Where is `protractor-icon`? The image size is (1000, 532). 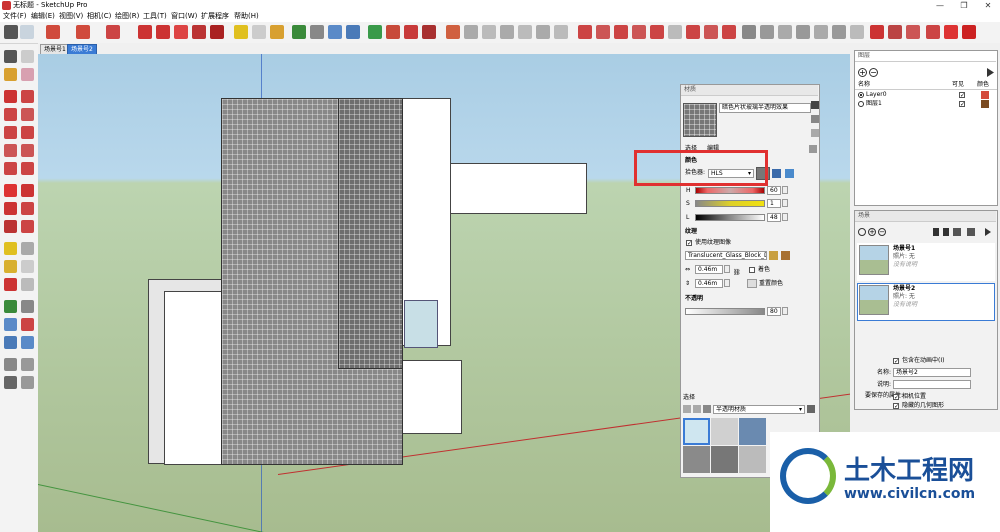
protractor-icon is located at coordinates (10, 266).